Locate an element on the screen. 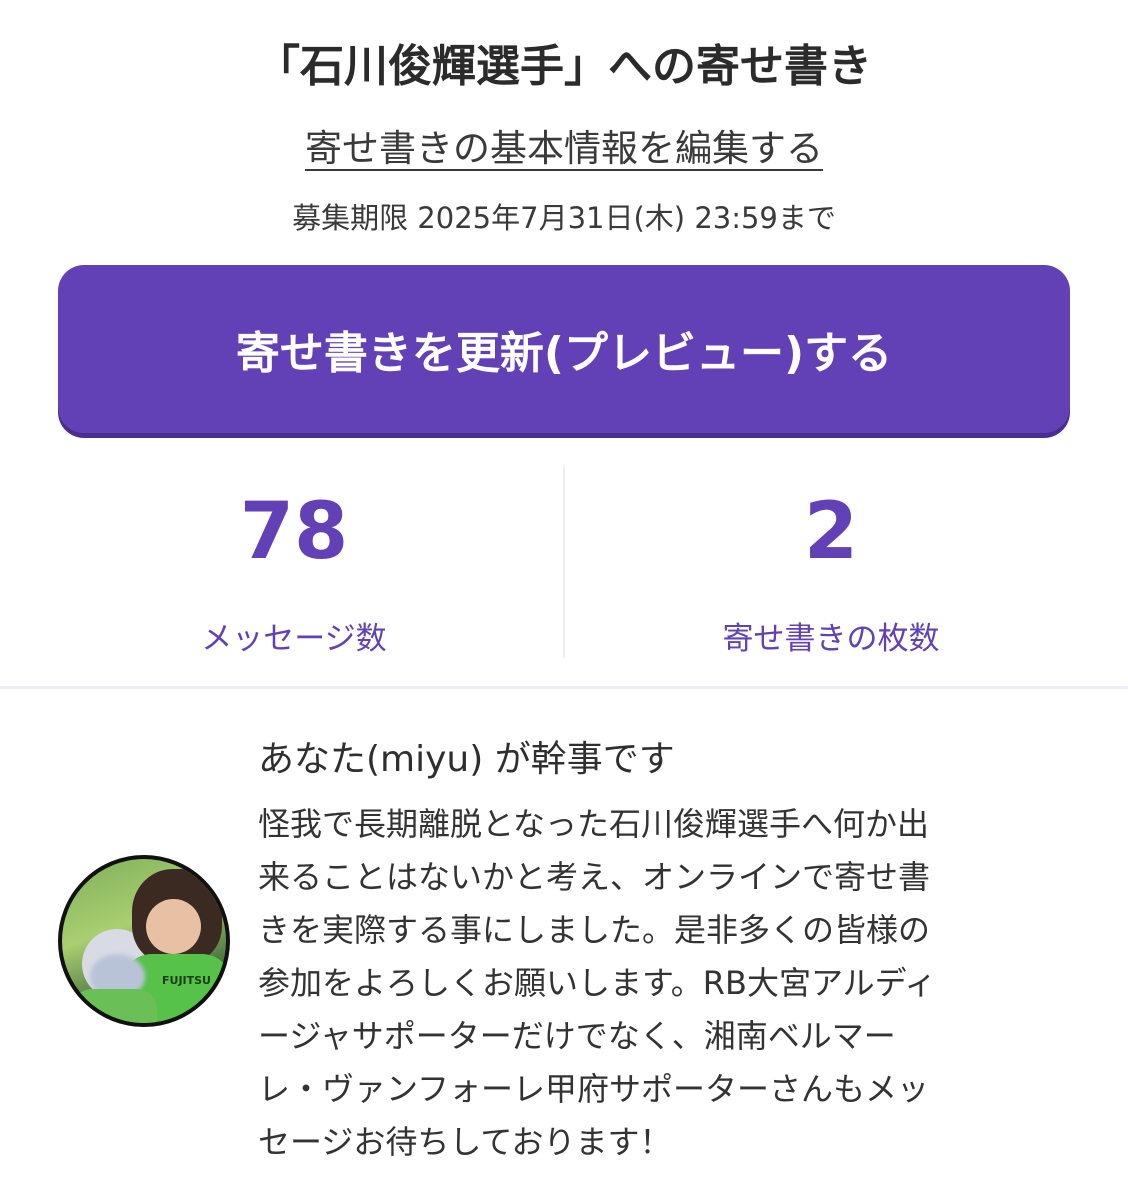  message-count: 78 is located at coordinates (294, 532).